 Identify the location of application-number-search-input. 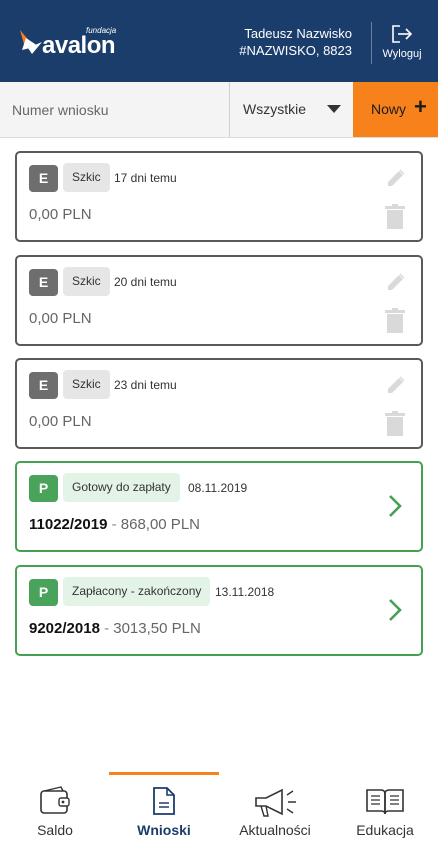
(114, 109).